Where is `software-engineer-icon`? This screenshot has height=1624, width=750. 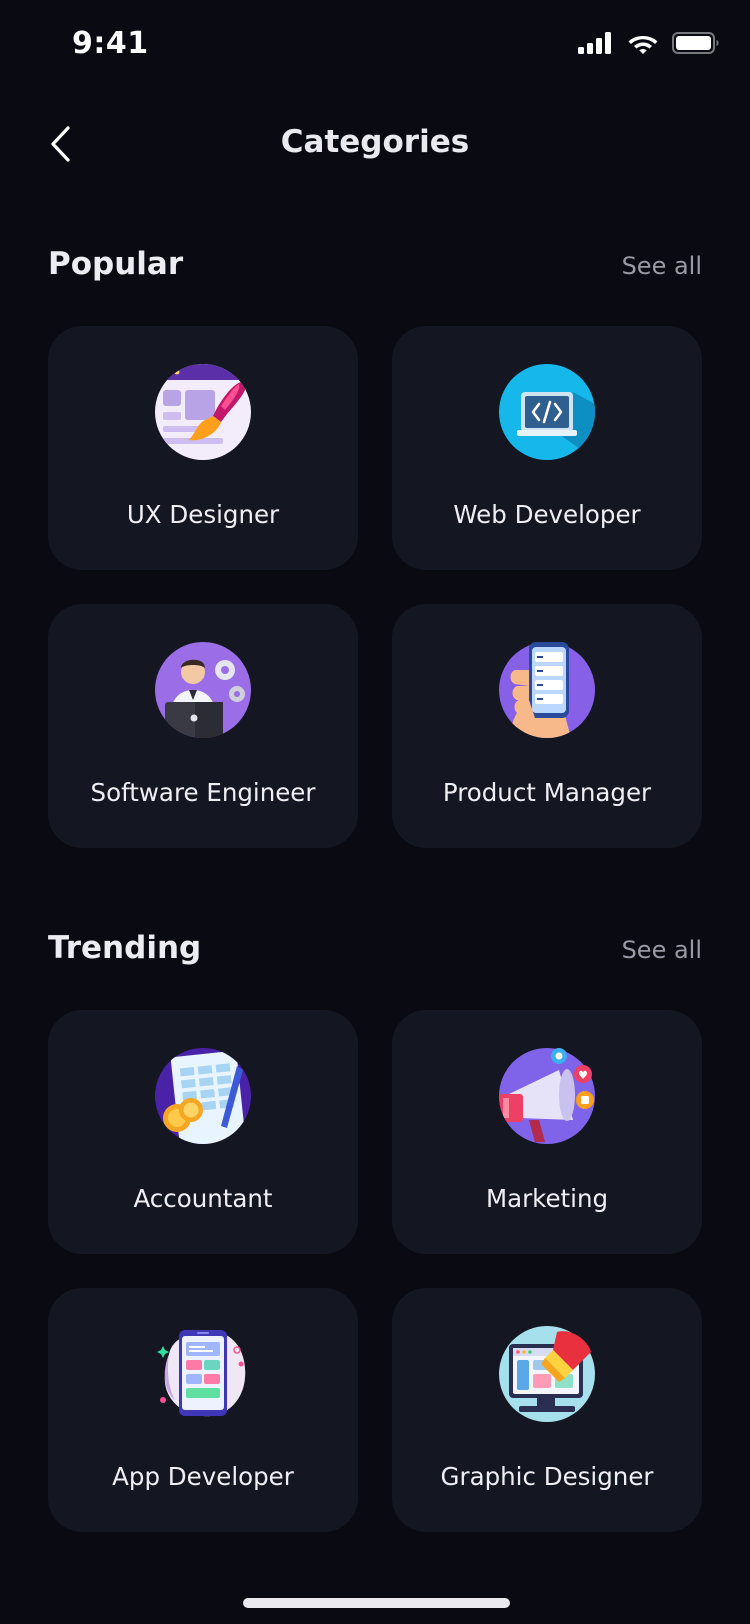 software-engineer-icon is located at coordinates (203, 690).